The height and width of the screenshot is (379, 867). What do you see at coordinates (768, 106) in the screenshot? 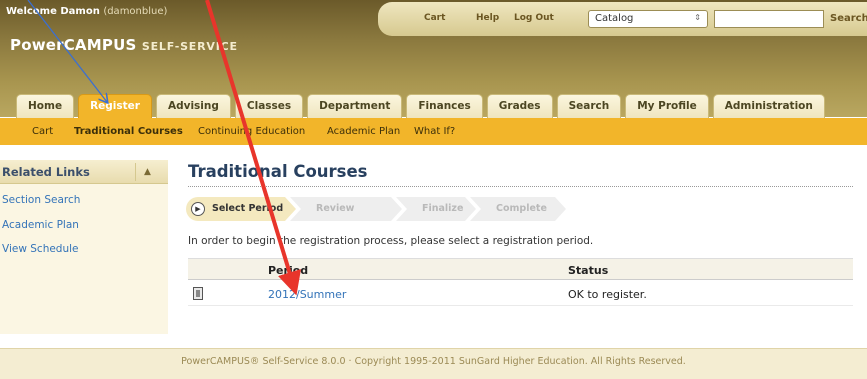
I see `tab-administration: Administration` at bounding box center [768, 106].